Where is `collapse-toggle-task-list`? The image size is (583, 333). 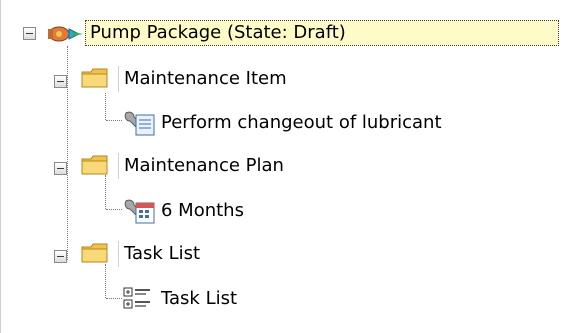 collapse-toggle-task-list is located at coordinates (60, 256).